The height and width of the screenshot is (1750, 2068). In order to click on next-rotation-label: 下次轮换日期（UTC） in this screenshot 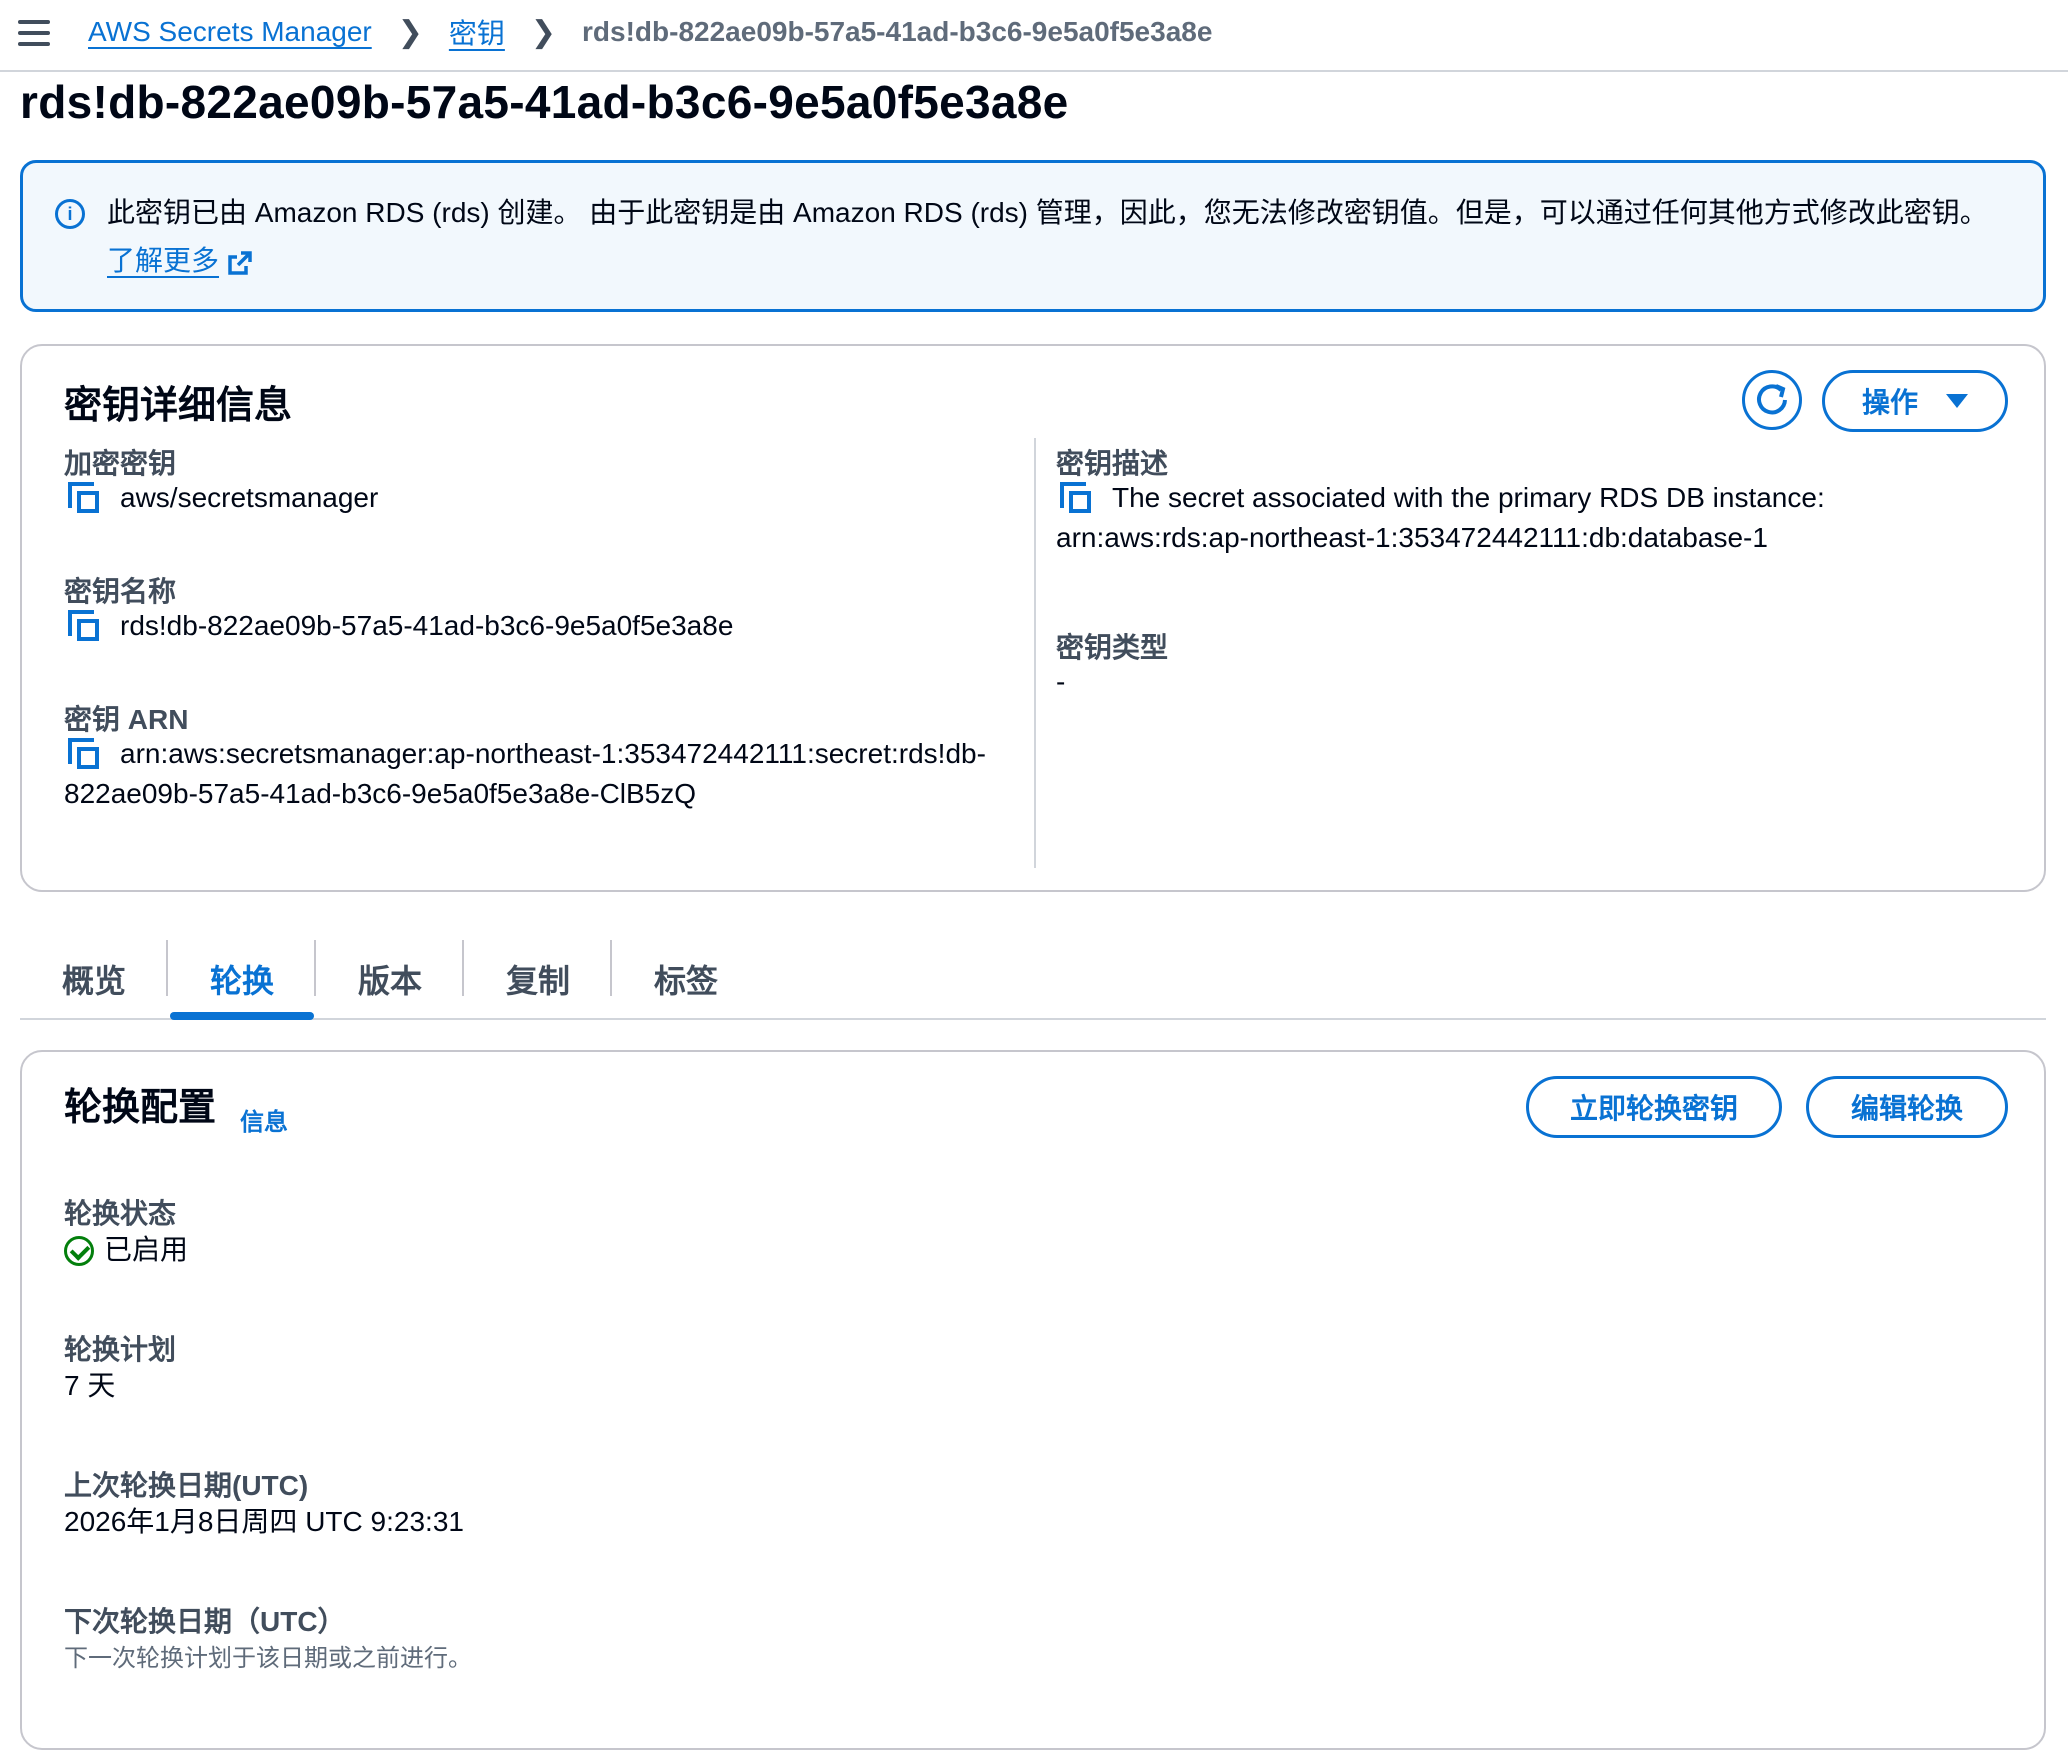, I will do `click(205, 1621)`.